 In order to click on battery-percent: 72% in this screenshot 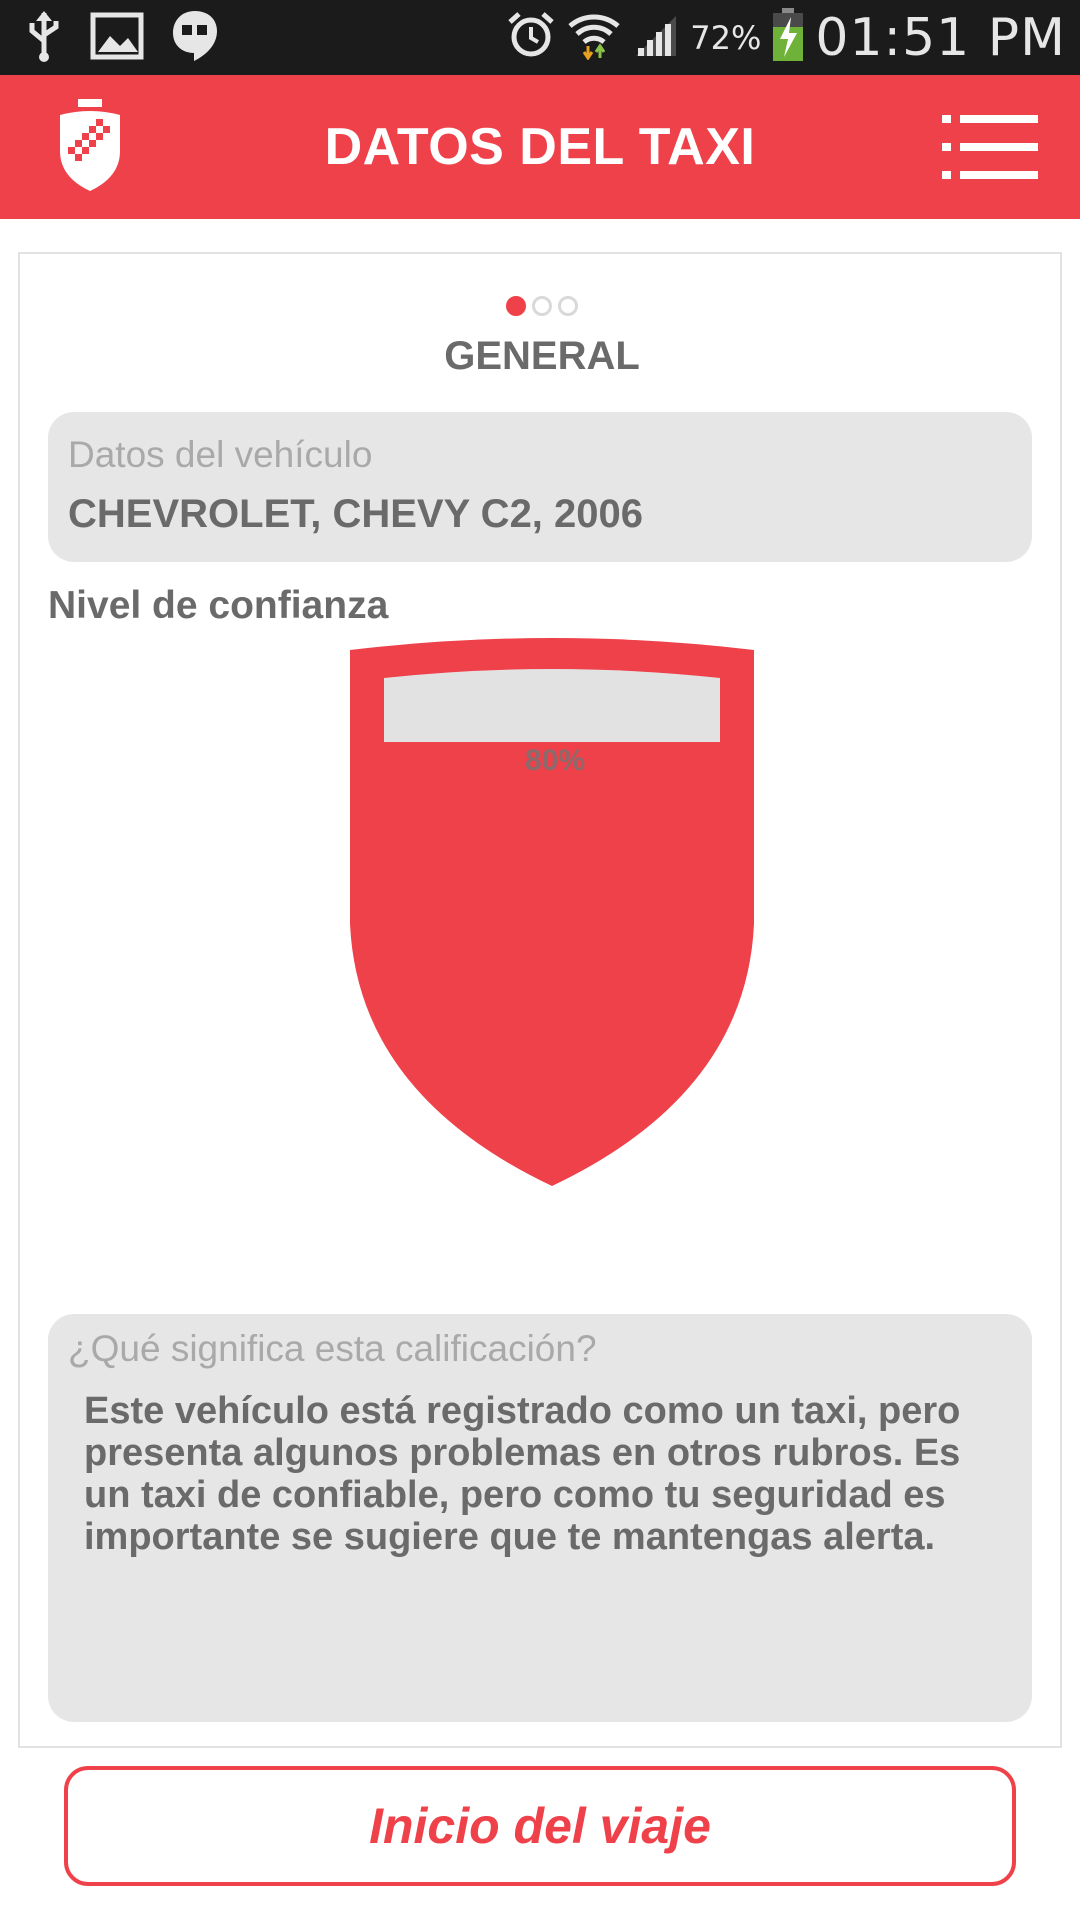, I will do `click(726, 37)`.